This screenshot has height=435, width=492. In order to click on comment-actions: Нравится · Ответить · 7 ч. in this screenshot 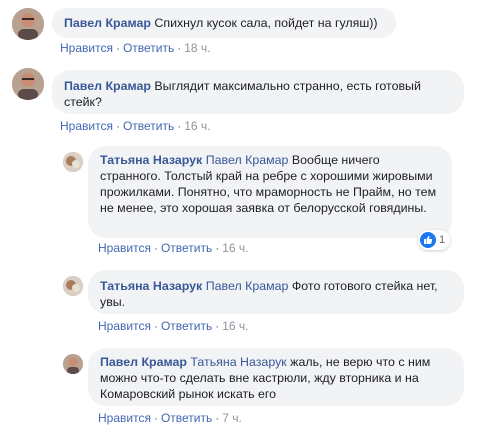, I will do `click(170, 418)`.